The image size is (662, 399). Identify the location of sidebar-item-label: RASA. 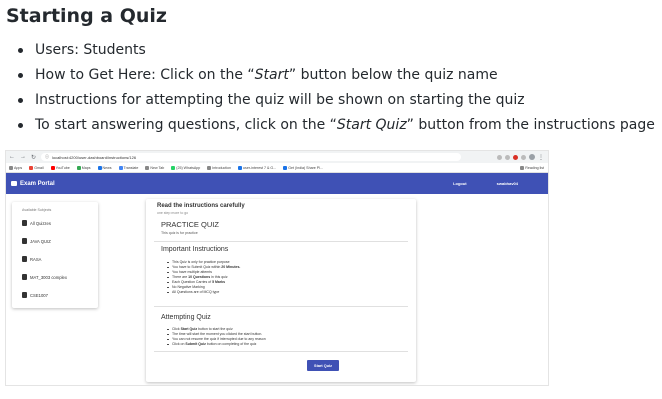
(36, 259).